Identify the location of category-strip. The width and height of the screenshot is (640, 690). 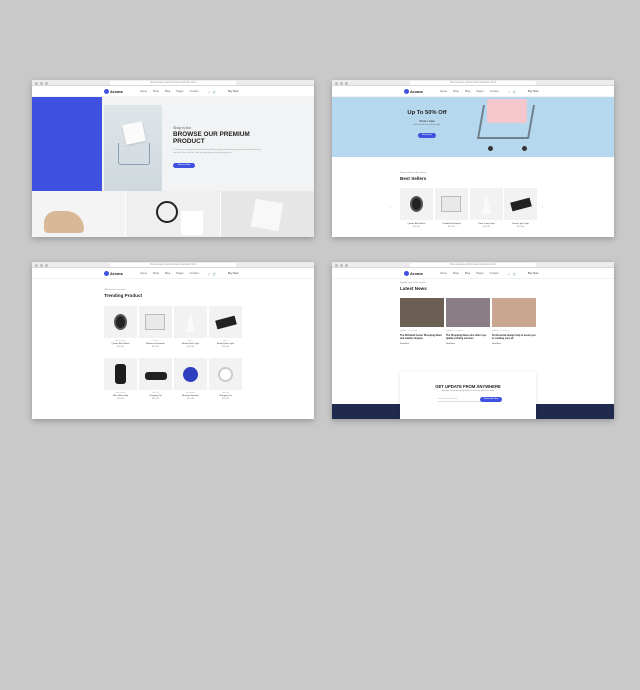
(173, 214).